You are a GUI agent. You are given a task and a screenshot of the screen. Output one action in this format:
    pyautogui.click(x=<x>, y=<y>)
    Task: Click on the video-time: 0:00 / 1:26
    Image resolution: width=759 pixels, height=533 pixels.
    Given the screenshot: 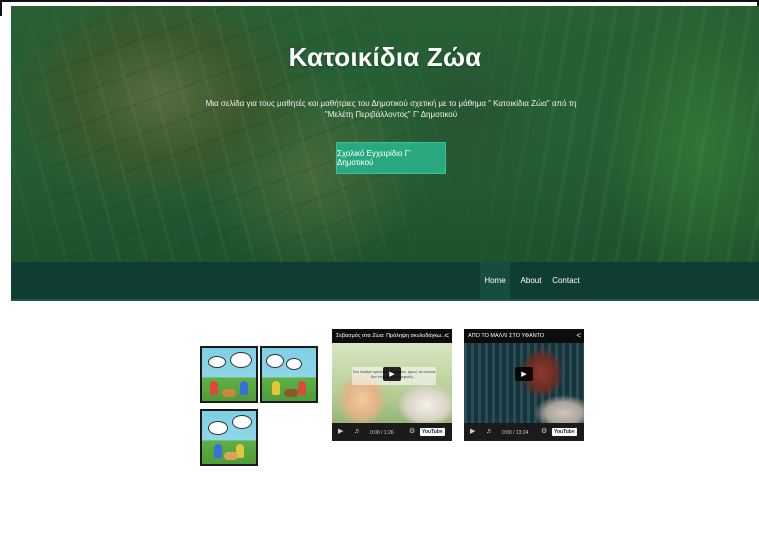 What is the action you would take?
    pyautogui.click(x=382, y=433)
    